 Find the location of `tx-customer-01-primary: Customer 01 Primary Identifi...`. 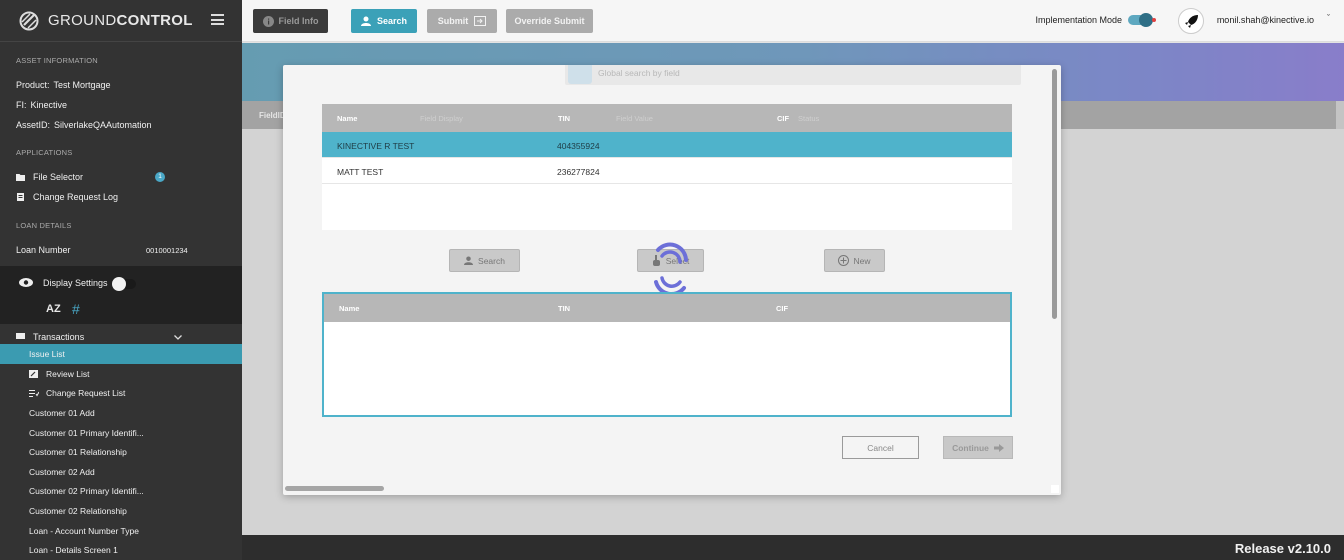

tx-customer-01-primary: Customer 01 Primary Identifi... is located at coordinates (121, 433).